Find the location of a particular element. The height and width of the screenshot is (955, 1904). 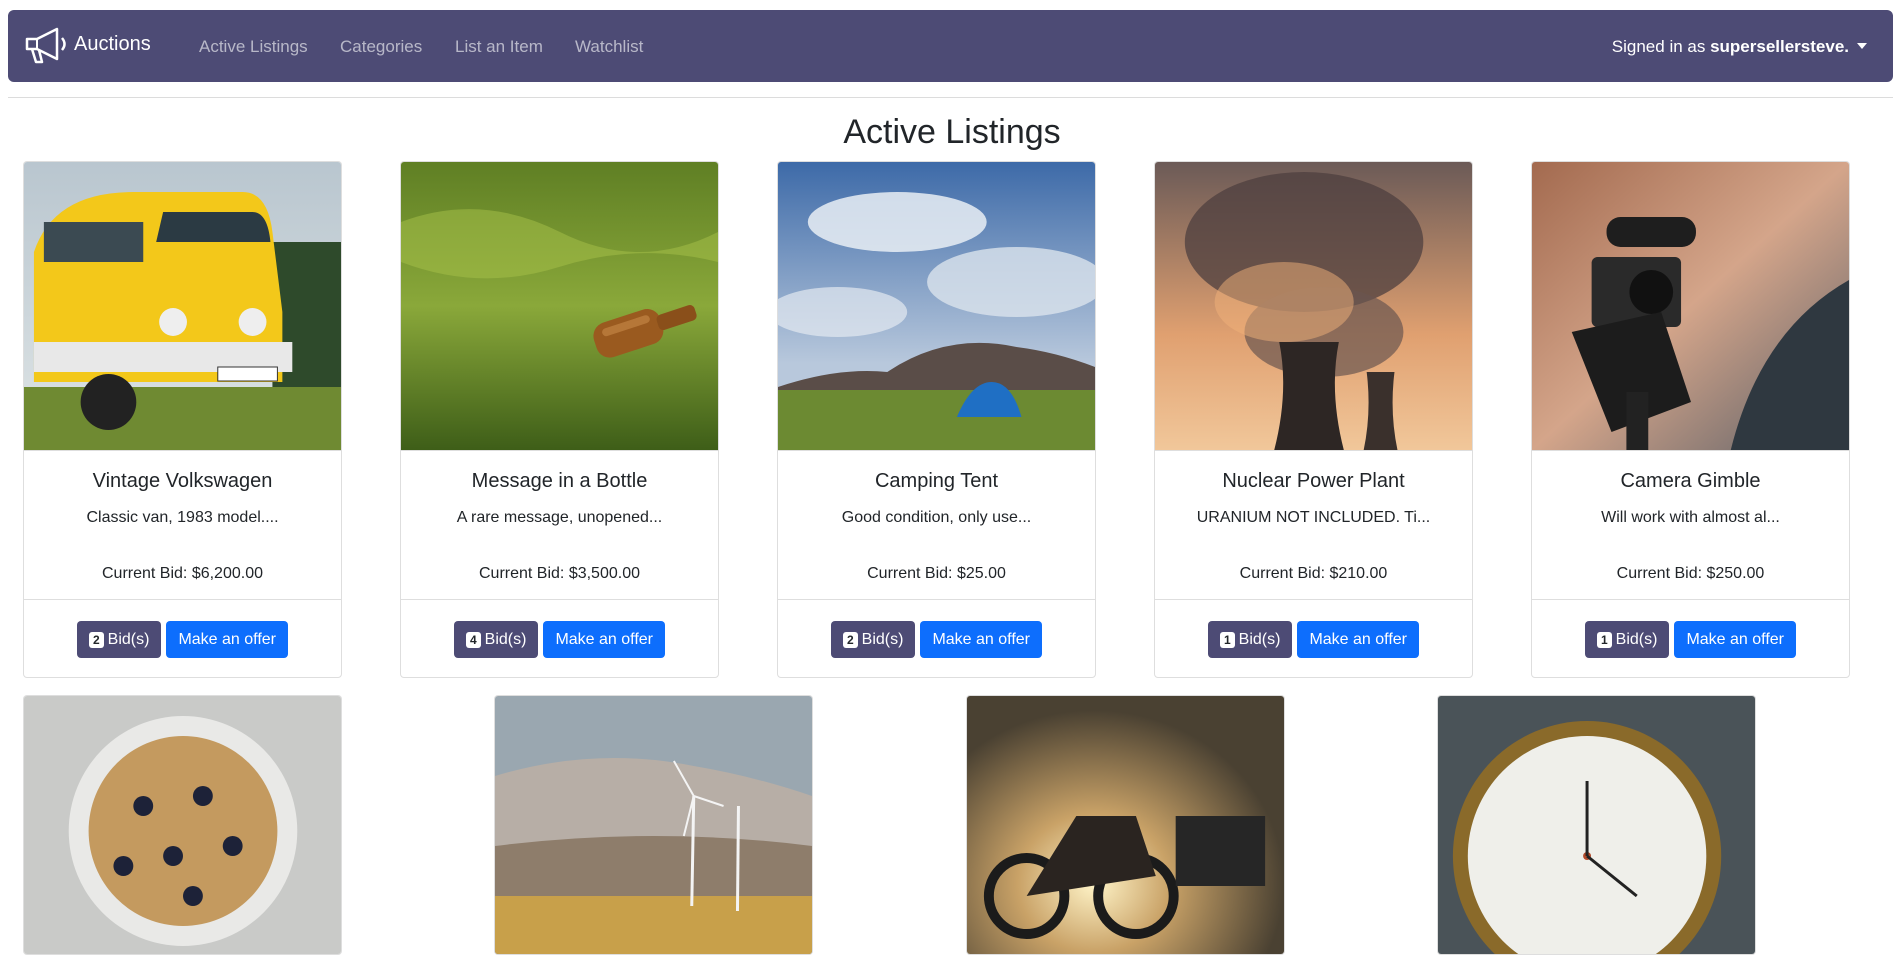

divider is located at coordinates (950, 97).